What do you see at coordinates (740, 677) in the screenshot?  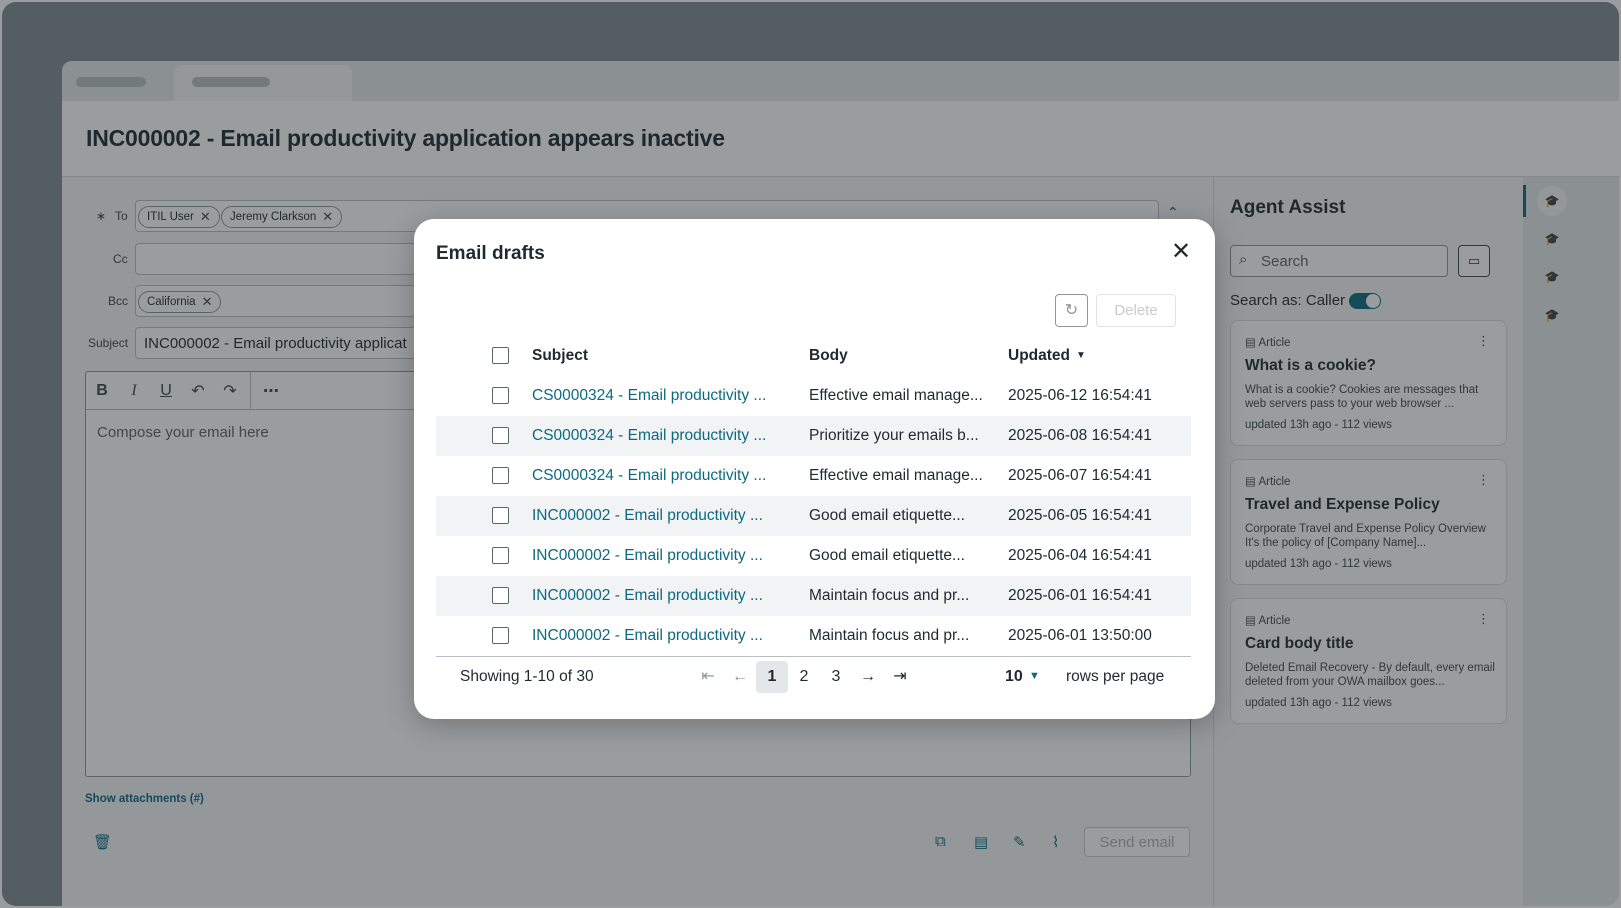 I see `previous-page-icon: ←` at bounding box center [740, 677].